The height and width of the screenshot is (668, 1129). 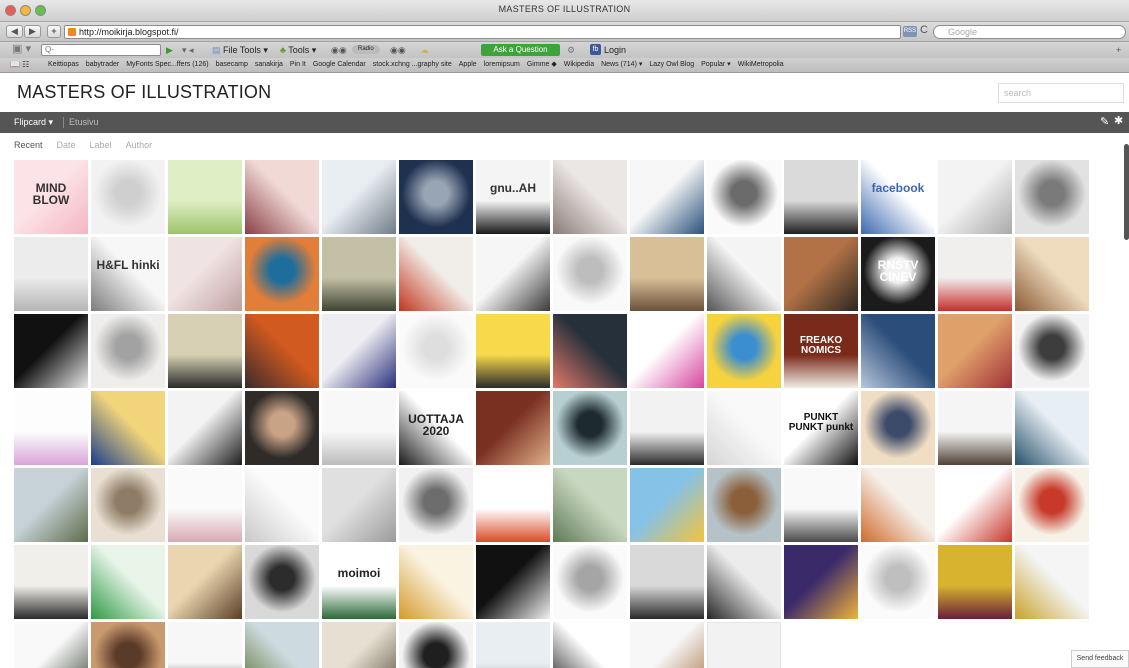 I want to click on blog-search-input: search, so click(x=1061, y=93).